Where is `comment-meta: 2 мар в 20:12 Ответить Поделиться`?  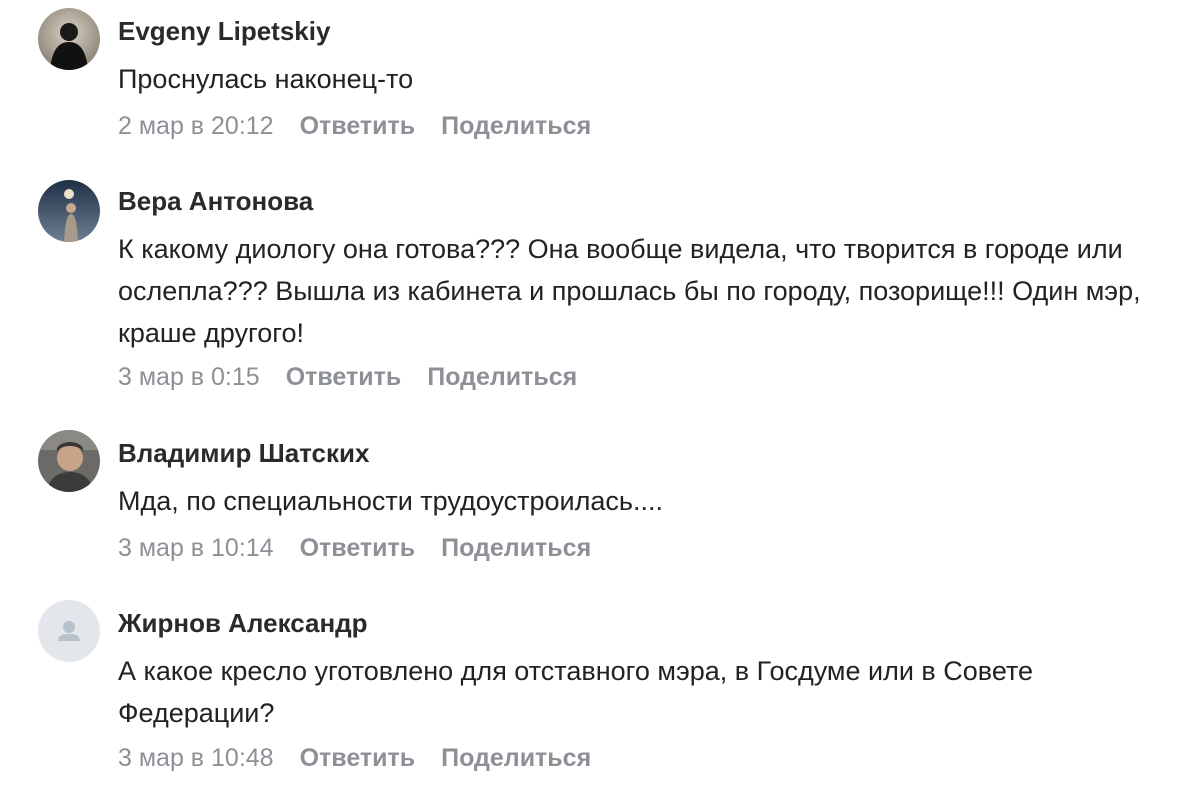
comment-meta: 2 мар в 20:12 Ответить Поделиться is located at coordinates (367, 126).